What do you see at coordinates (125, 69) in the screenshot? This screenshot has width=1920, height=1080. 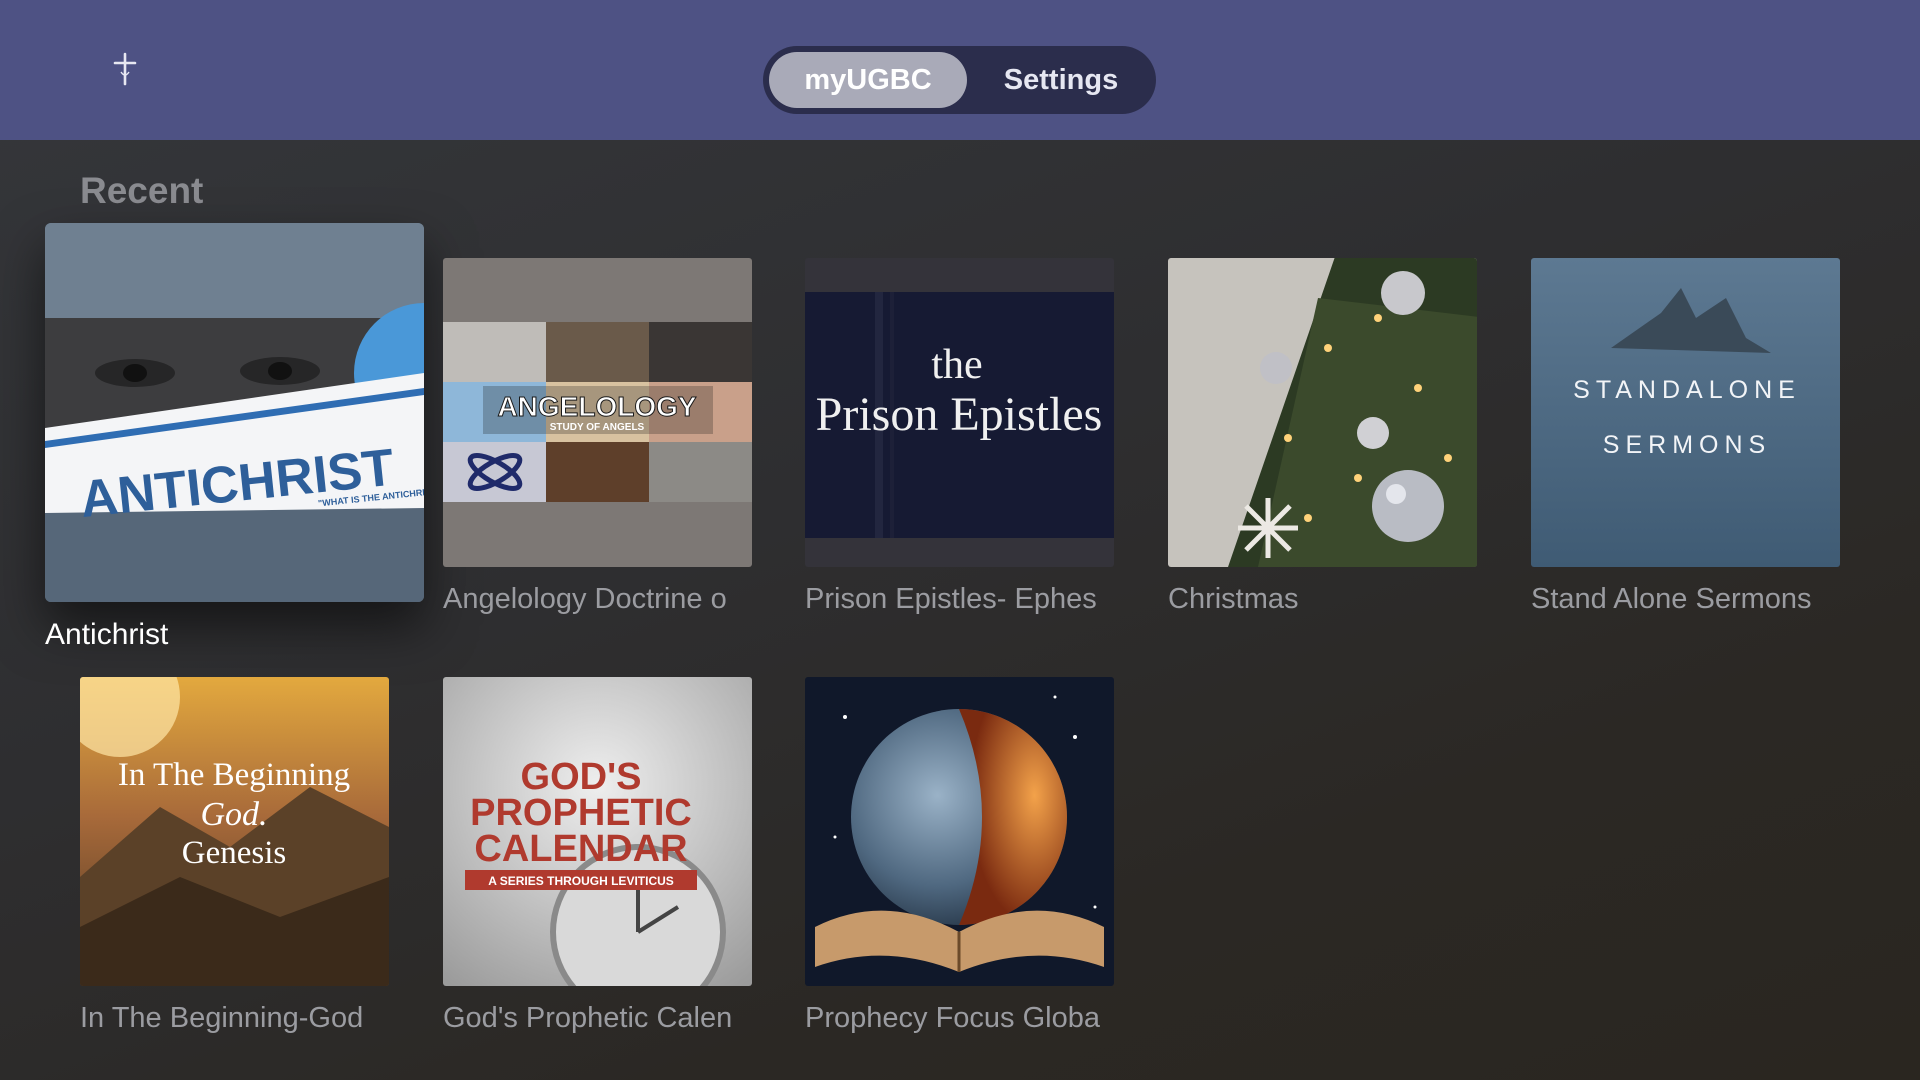 I see `cross-icon` at bounding box center [125, 69].